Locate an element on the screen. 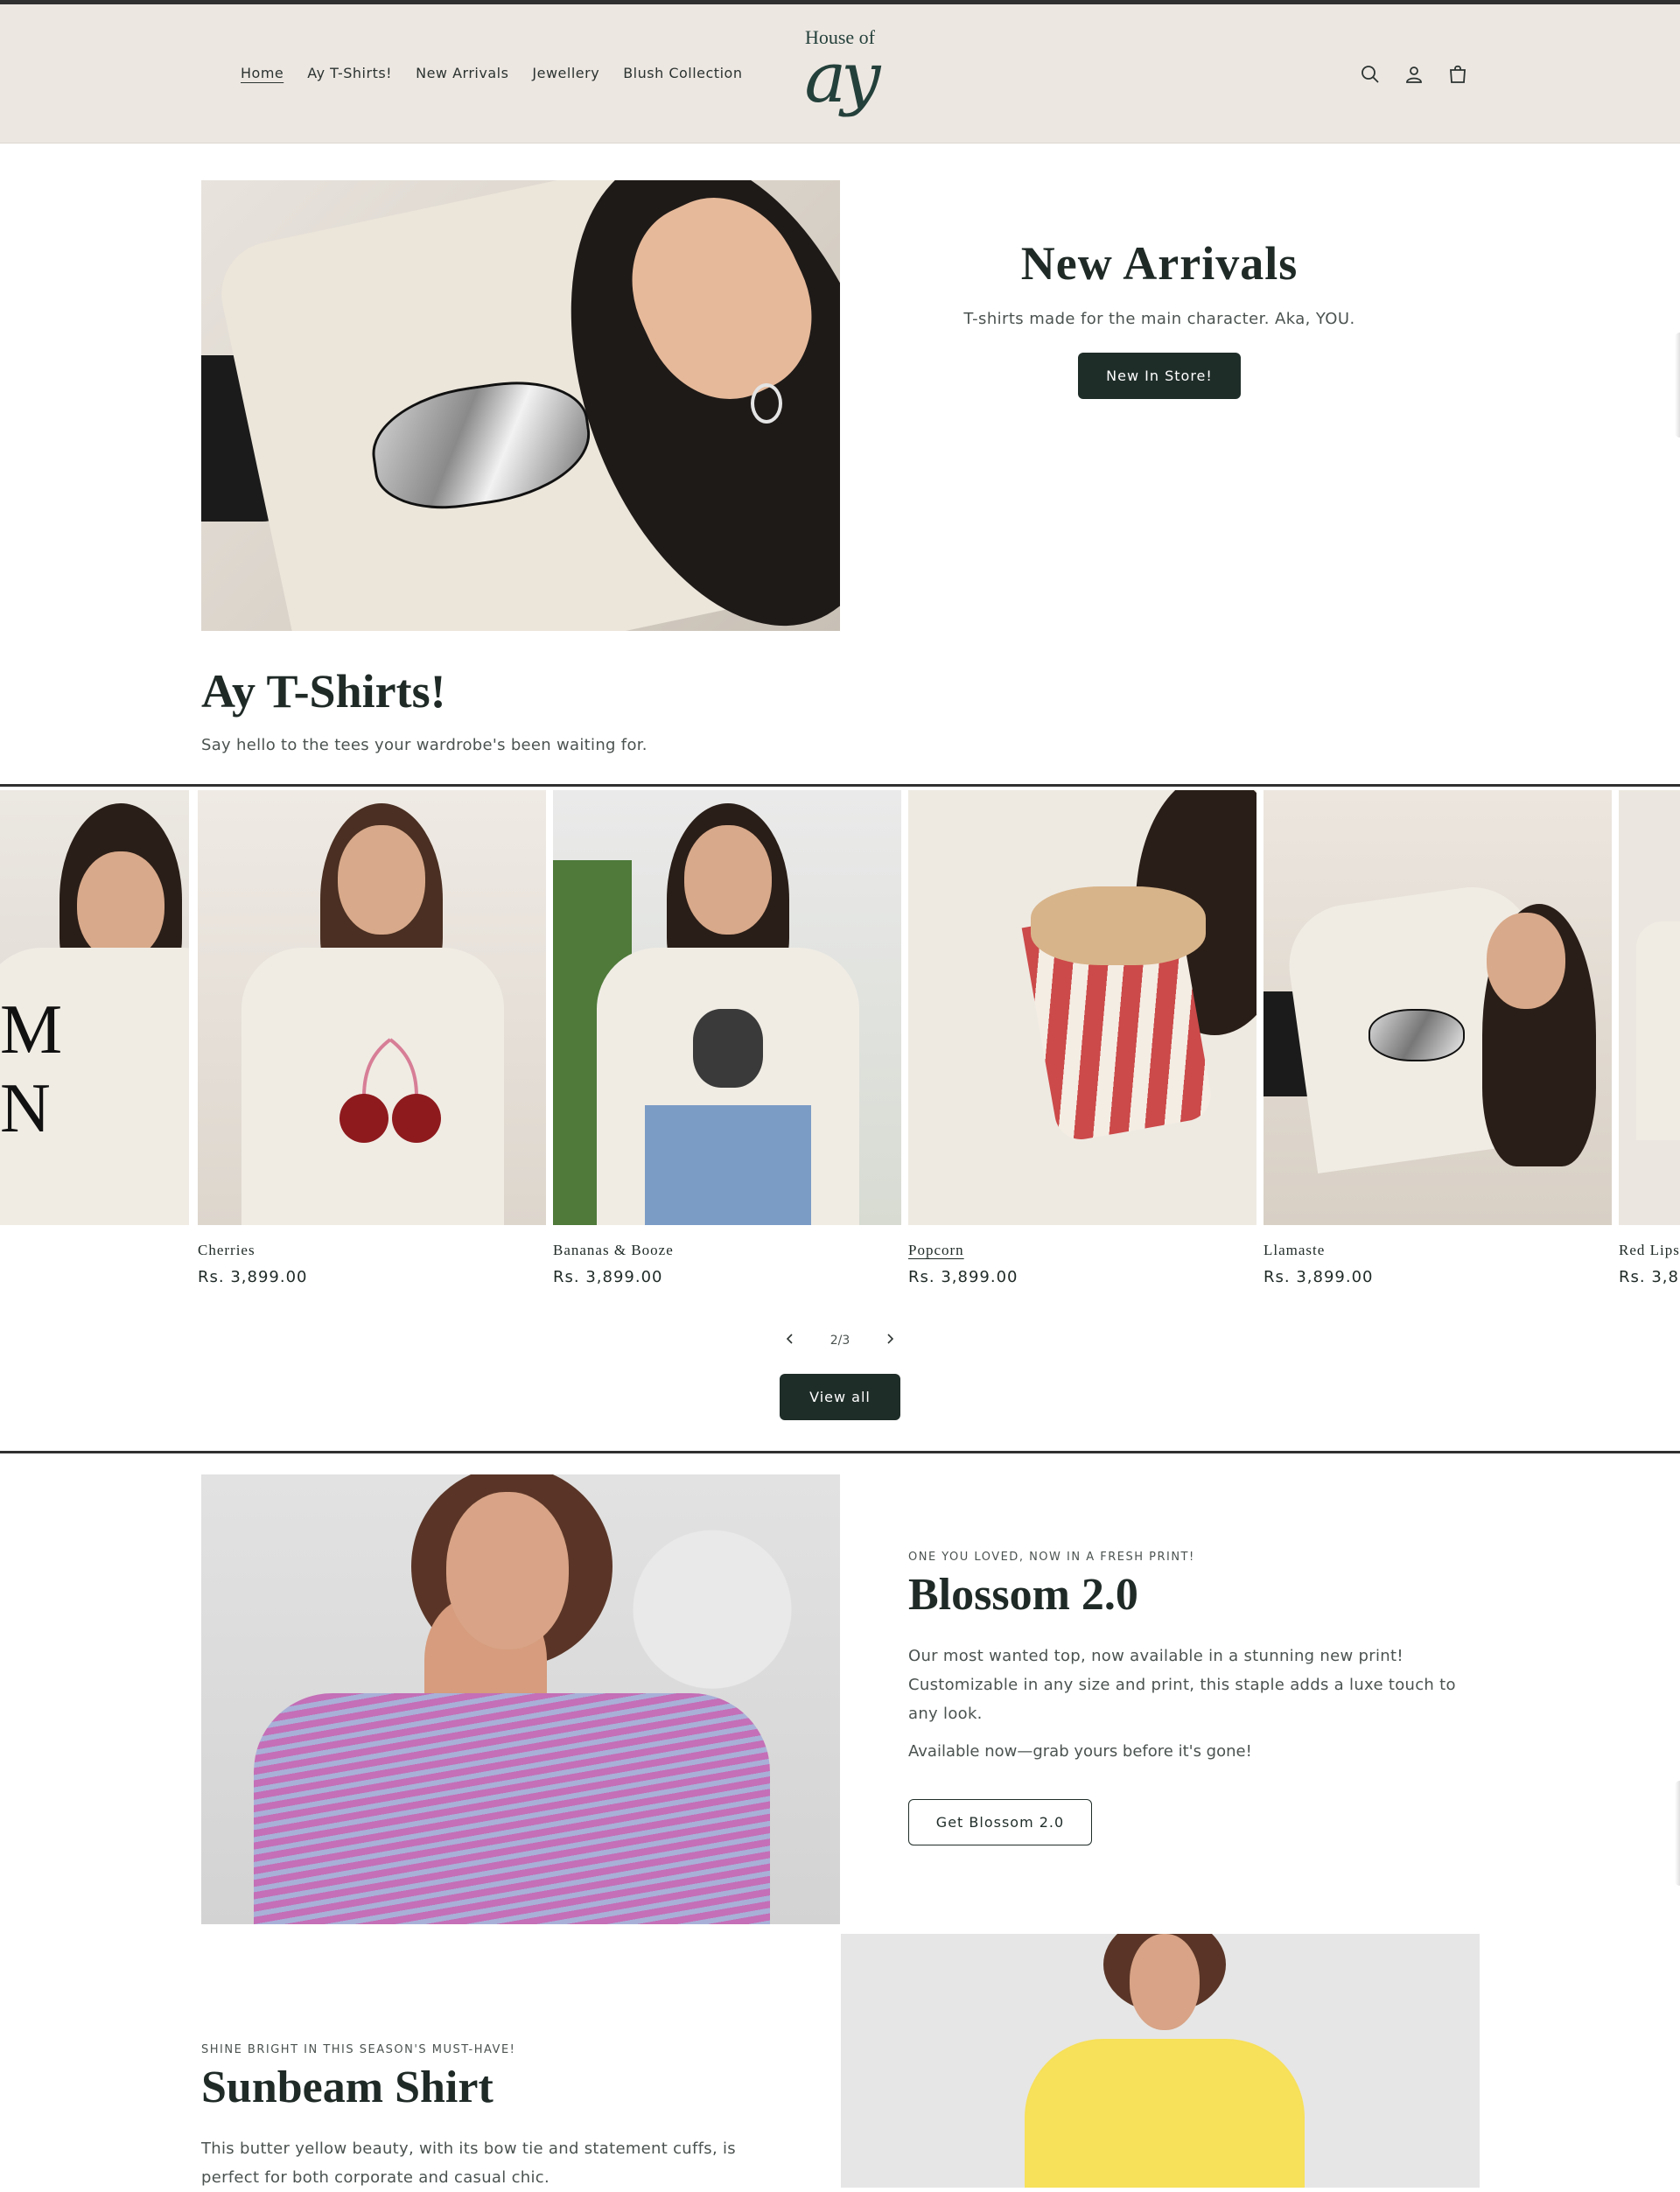  blossom-eyebrow: ONE YOU LOVED, NOW IN A FRESH PRINT! is located at coordinates (1051, 1557).